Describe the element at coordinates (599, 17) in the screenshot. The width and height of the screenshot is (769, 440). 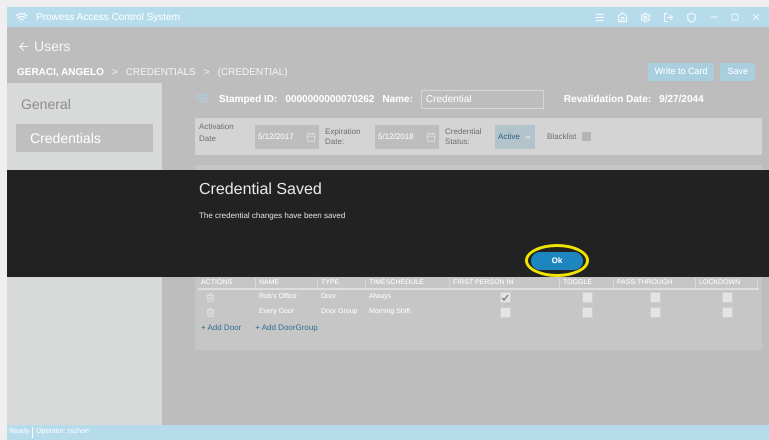
I see `menu-icon` at that location.